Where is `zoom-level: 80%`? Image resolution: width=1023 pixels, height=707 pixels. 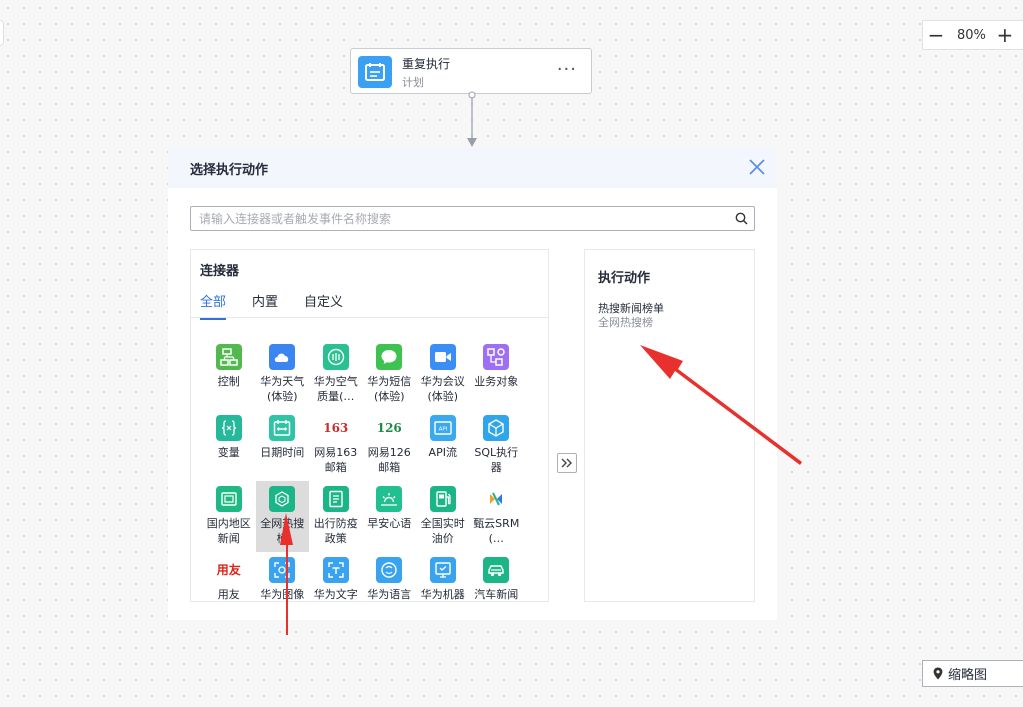
zoom-level: 80% is located at coordinates (971, 35).